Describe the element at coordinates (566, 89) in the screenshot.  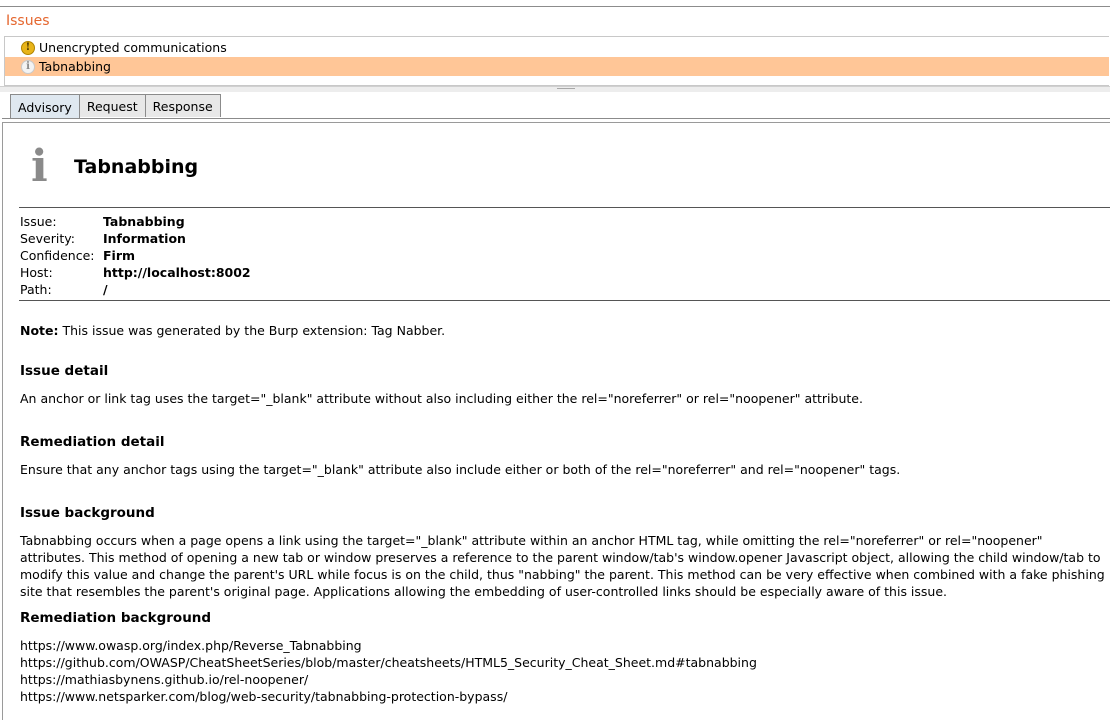
I see `splitter-grip-icon` at that location.